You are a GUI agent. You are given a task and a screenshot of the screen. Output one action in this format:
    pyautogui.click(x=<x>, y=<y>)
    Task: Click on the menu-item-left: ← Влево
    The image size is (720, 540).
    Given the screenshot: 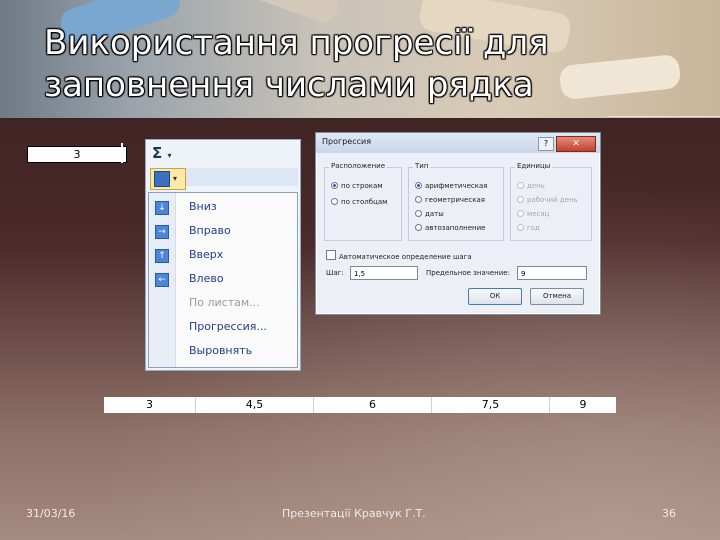 What is the action you would take?
    pyautogui.click(x=223, y=280)
    